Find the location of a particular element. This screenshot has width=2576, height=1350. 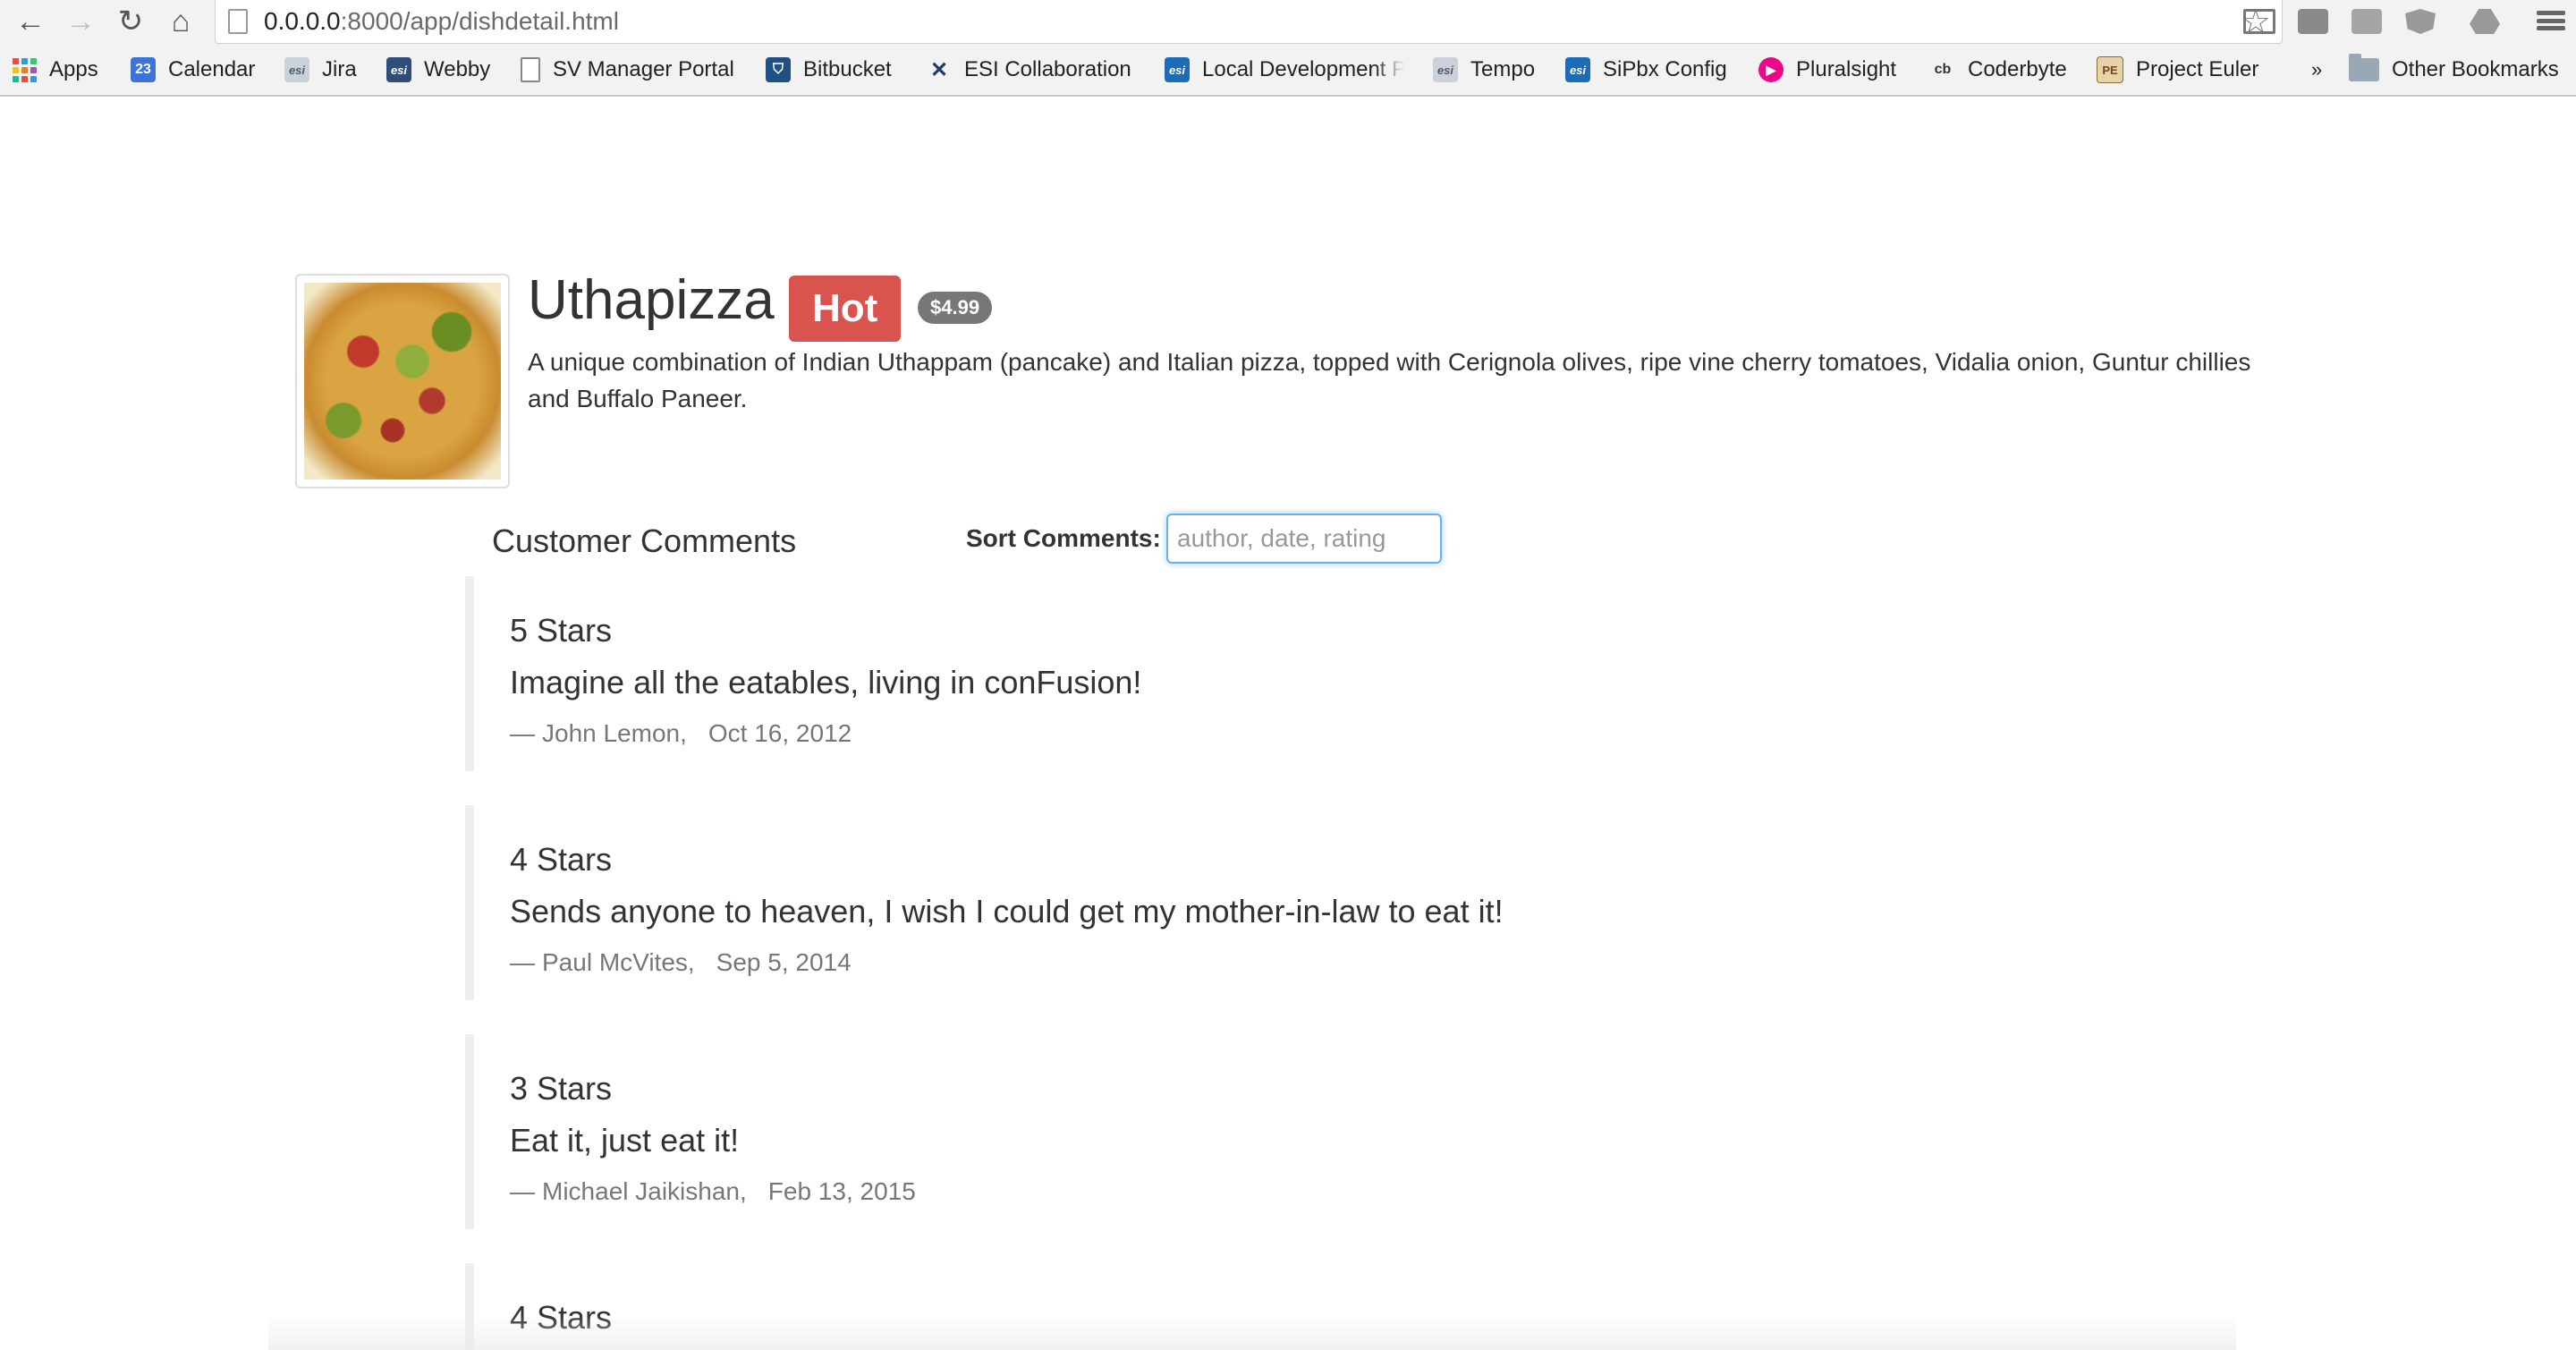

bookmark-sipbx-config: esi SiPbx Config is located at coordinates (1646, 70).